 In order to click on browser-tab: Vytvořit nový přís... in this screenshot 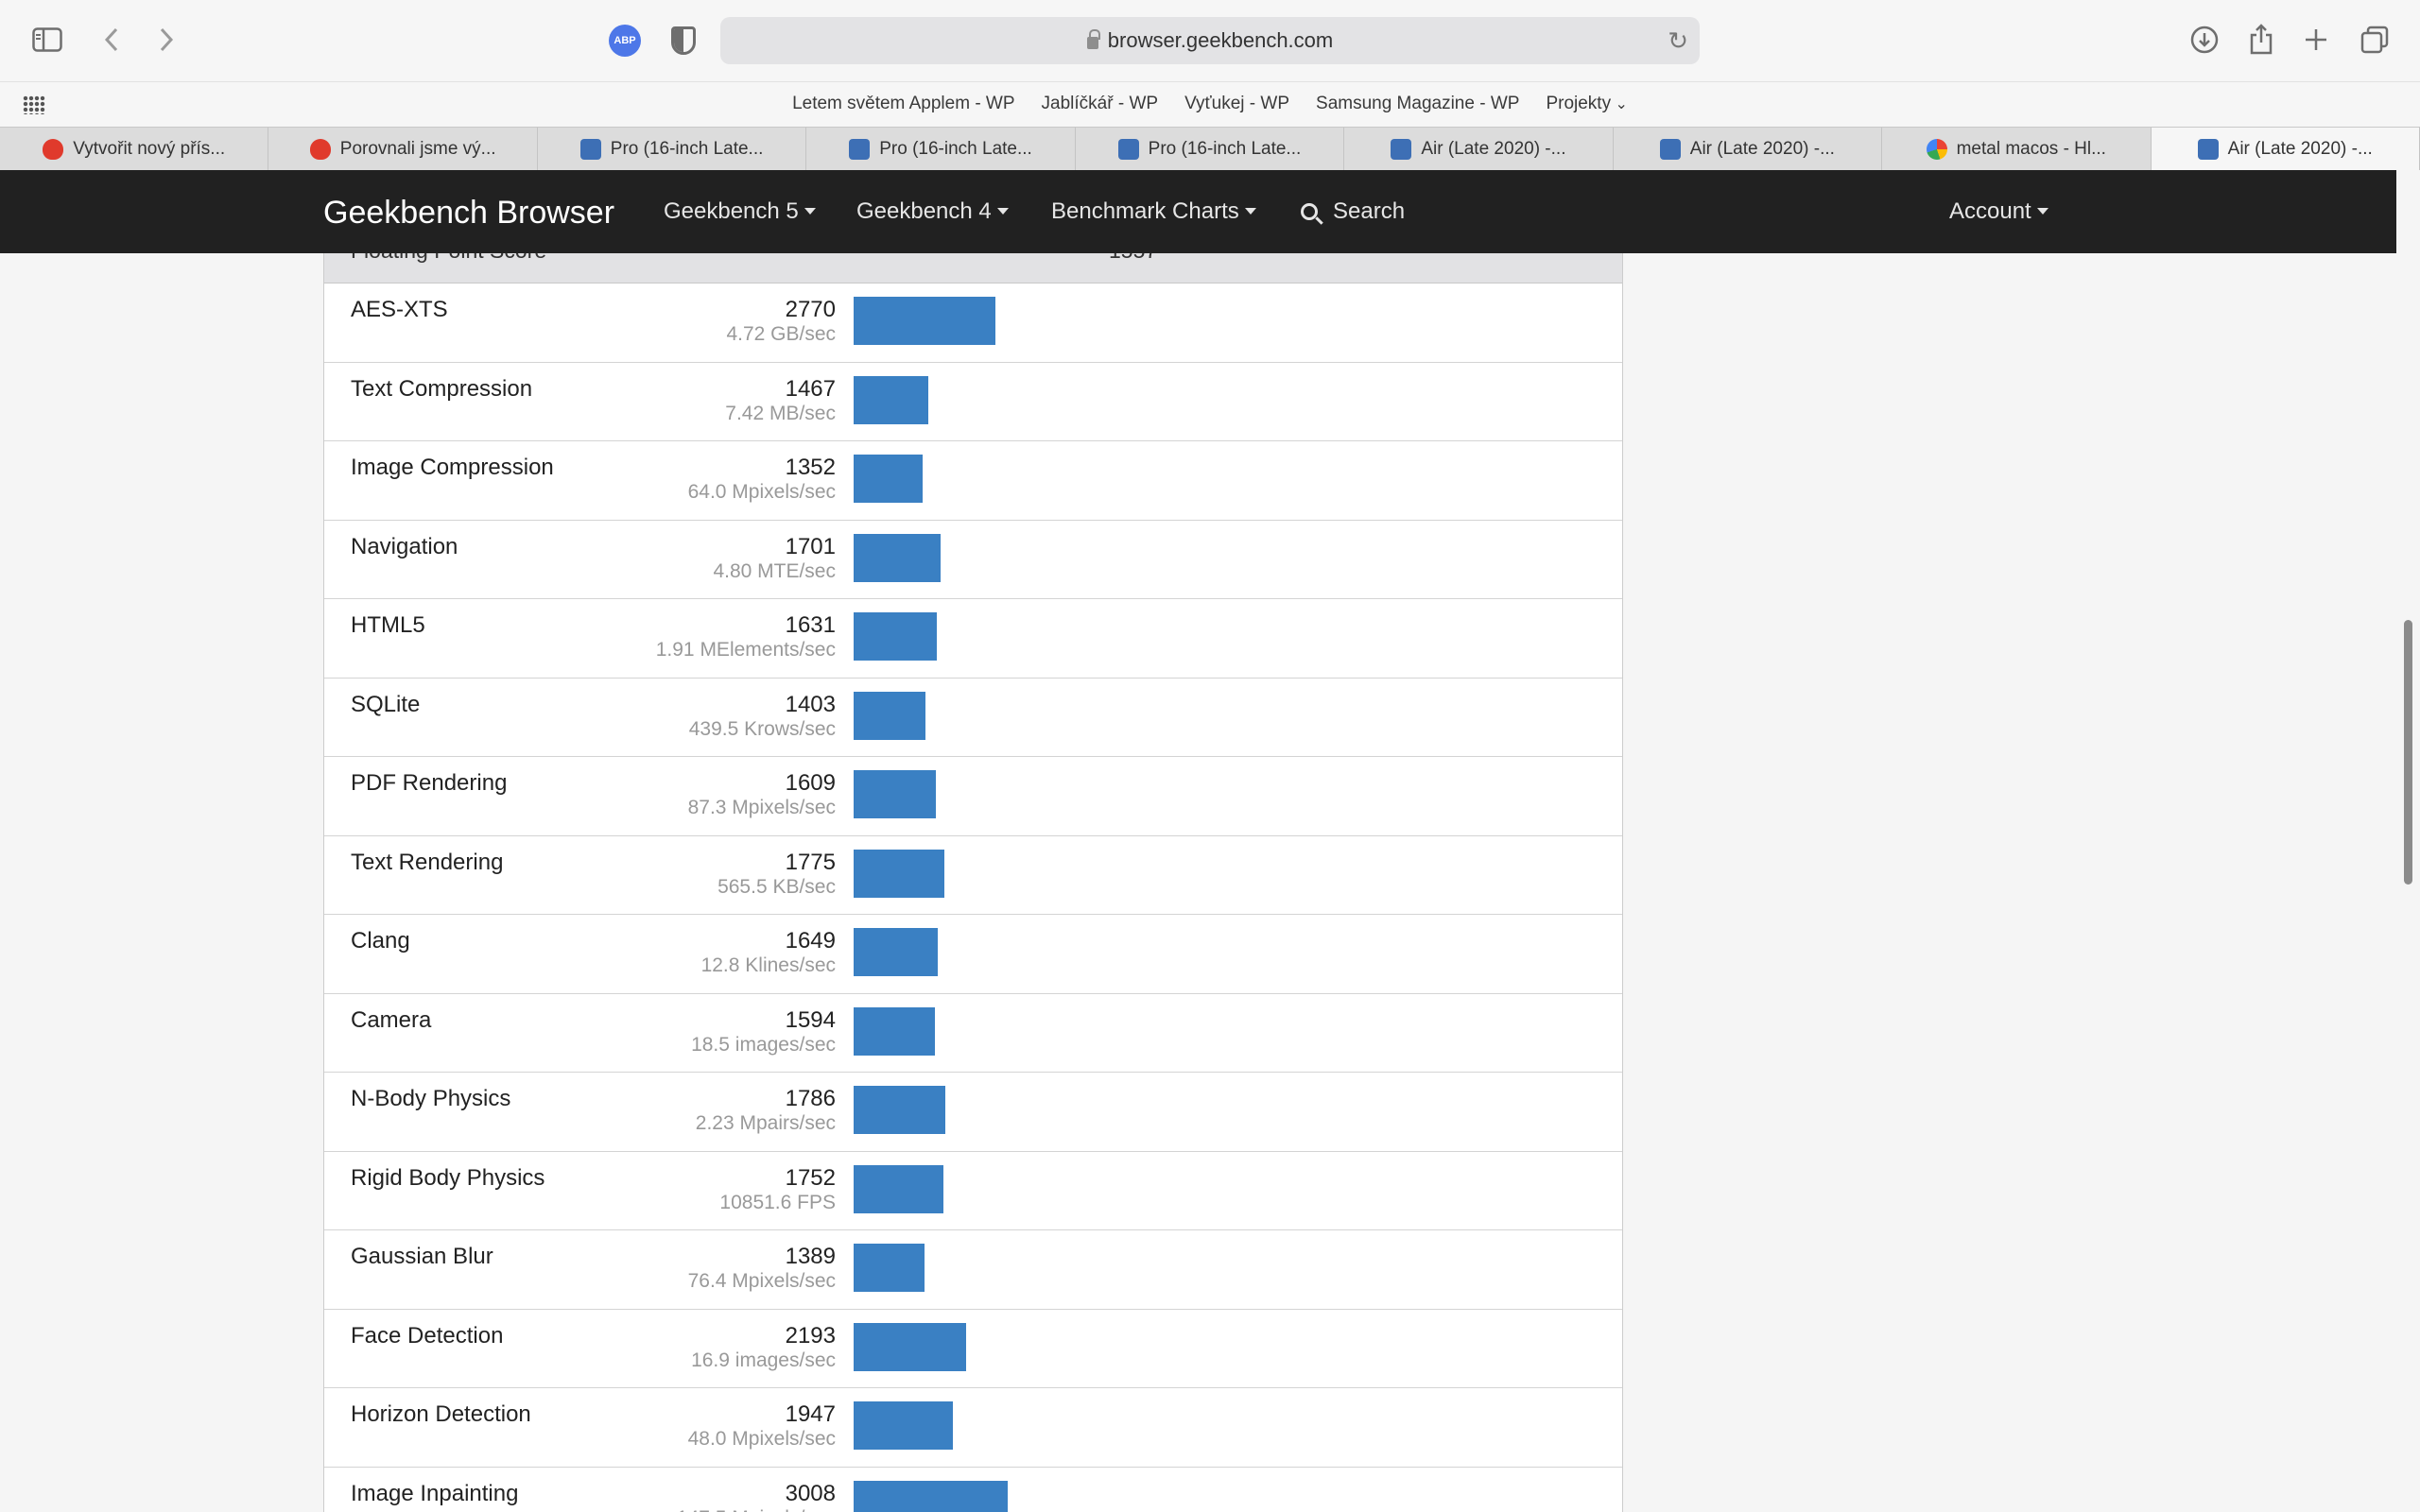, I will do `click(134, 149)`.